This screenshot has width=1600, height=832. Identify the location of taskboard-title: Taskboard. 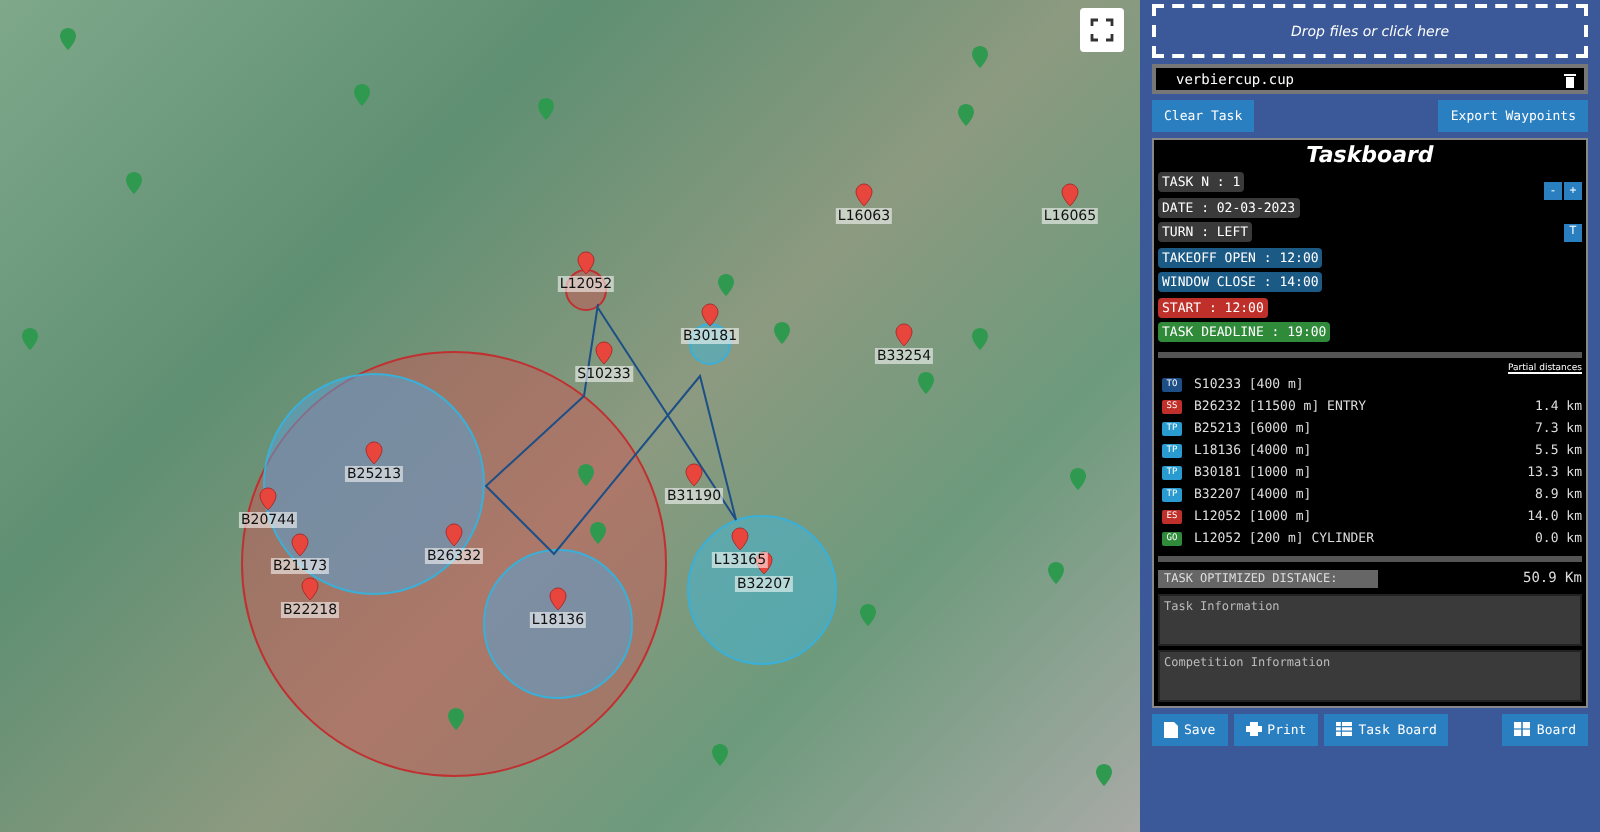
(1370, 156).